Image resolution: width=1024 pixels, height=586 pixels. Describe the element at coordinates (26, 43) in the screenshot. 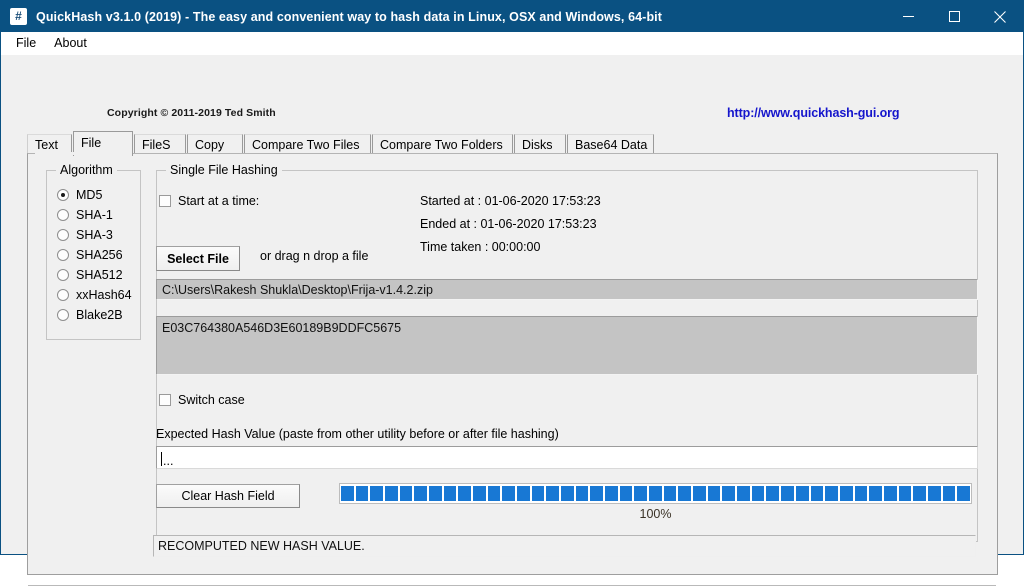

I see `menu-item-file: File` at that location.